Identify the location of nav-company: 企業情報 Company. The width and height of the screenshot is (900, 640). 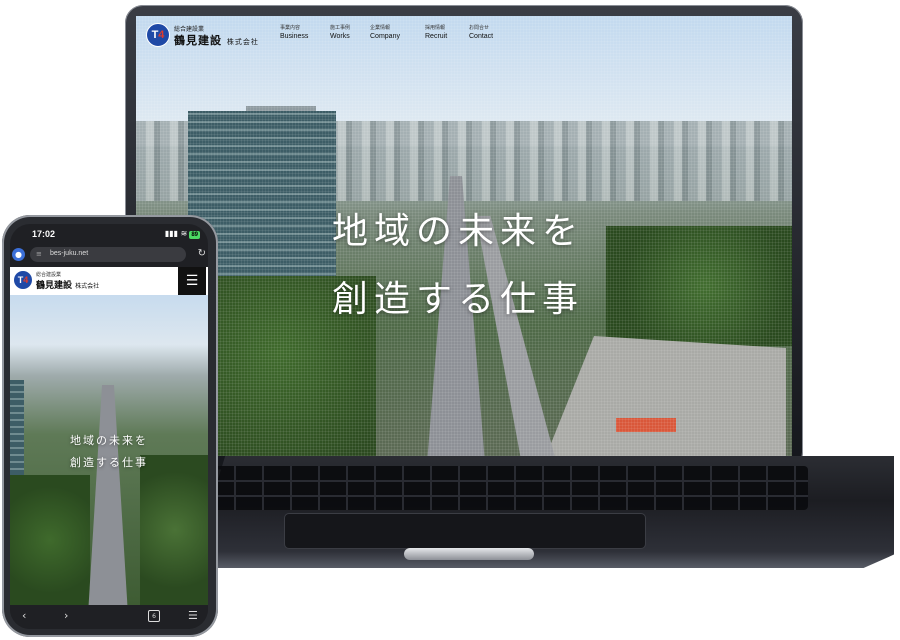
(385, 32).